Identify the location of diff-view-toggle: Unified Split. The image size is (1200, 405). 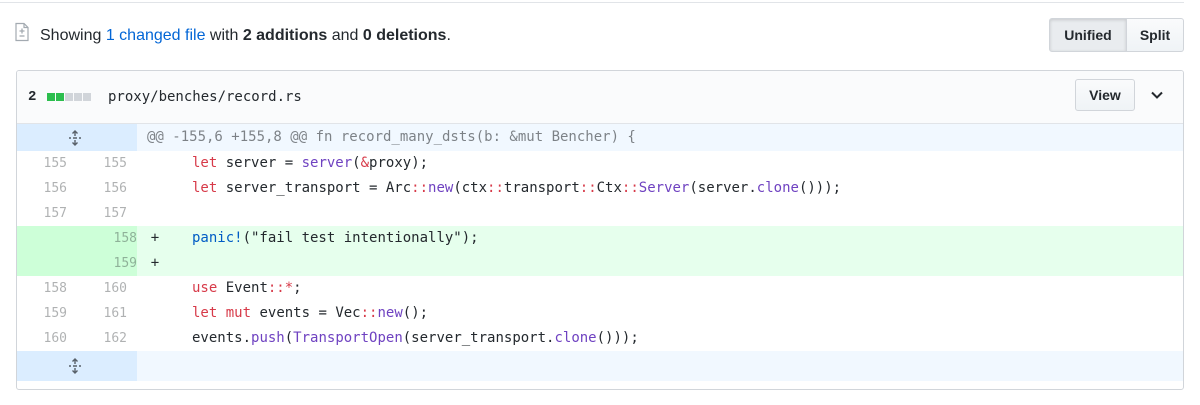
(1116, 35).